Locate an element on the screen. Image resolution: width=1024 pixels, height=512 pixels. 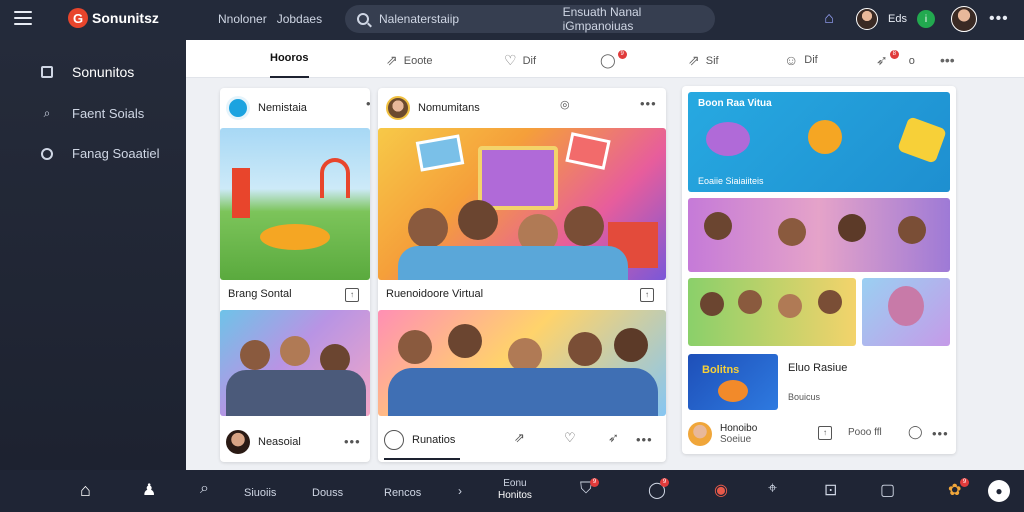
post-caption: Ruenoidoore Virtual is located at coordinates (435, 294).